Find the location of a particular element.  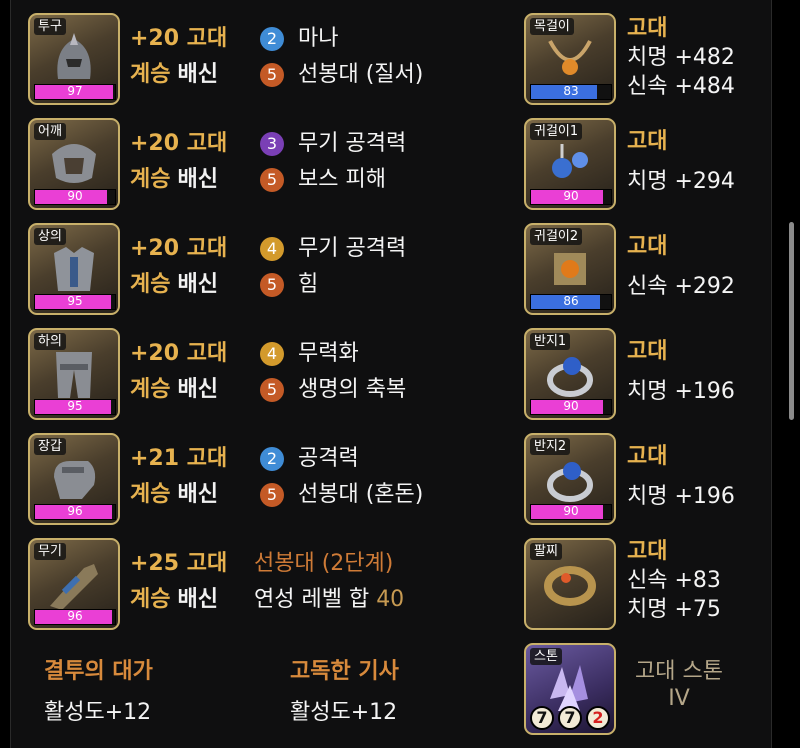

accessory-stat: 신속 +292 is located at coordinates (681, 286).